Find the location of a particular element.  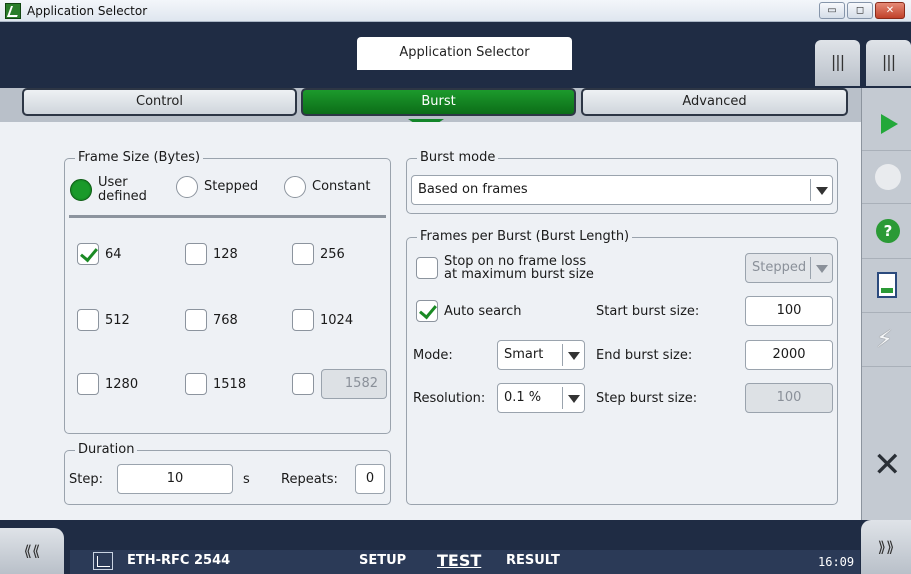

radio-stepped: Stepped is located at coordinates (217, 187).